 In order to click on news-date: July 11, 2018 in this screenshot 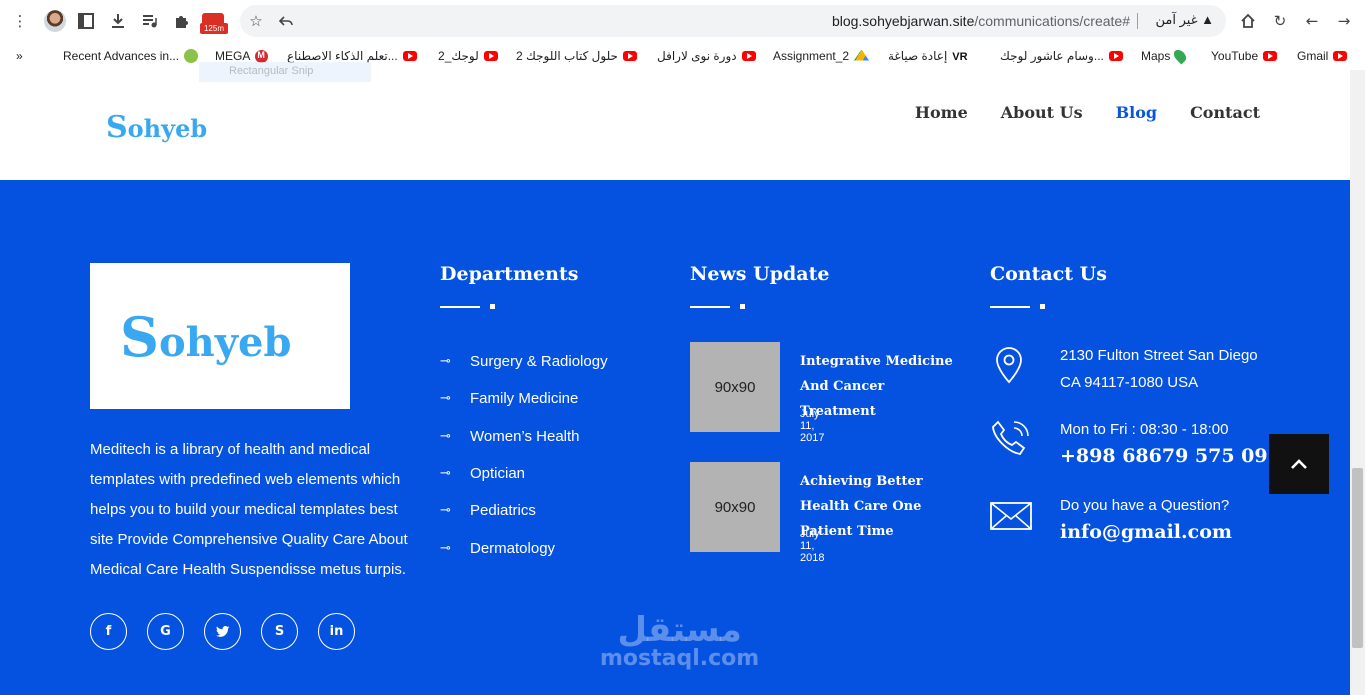, I will do `click(812, 546)`.